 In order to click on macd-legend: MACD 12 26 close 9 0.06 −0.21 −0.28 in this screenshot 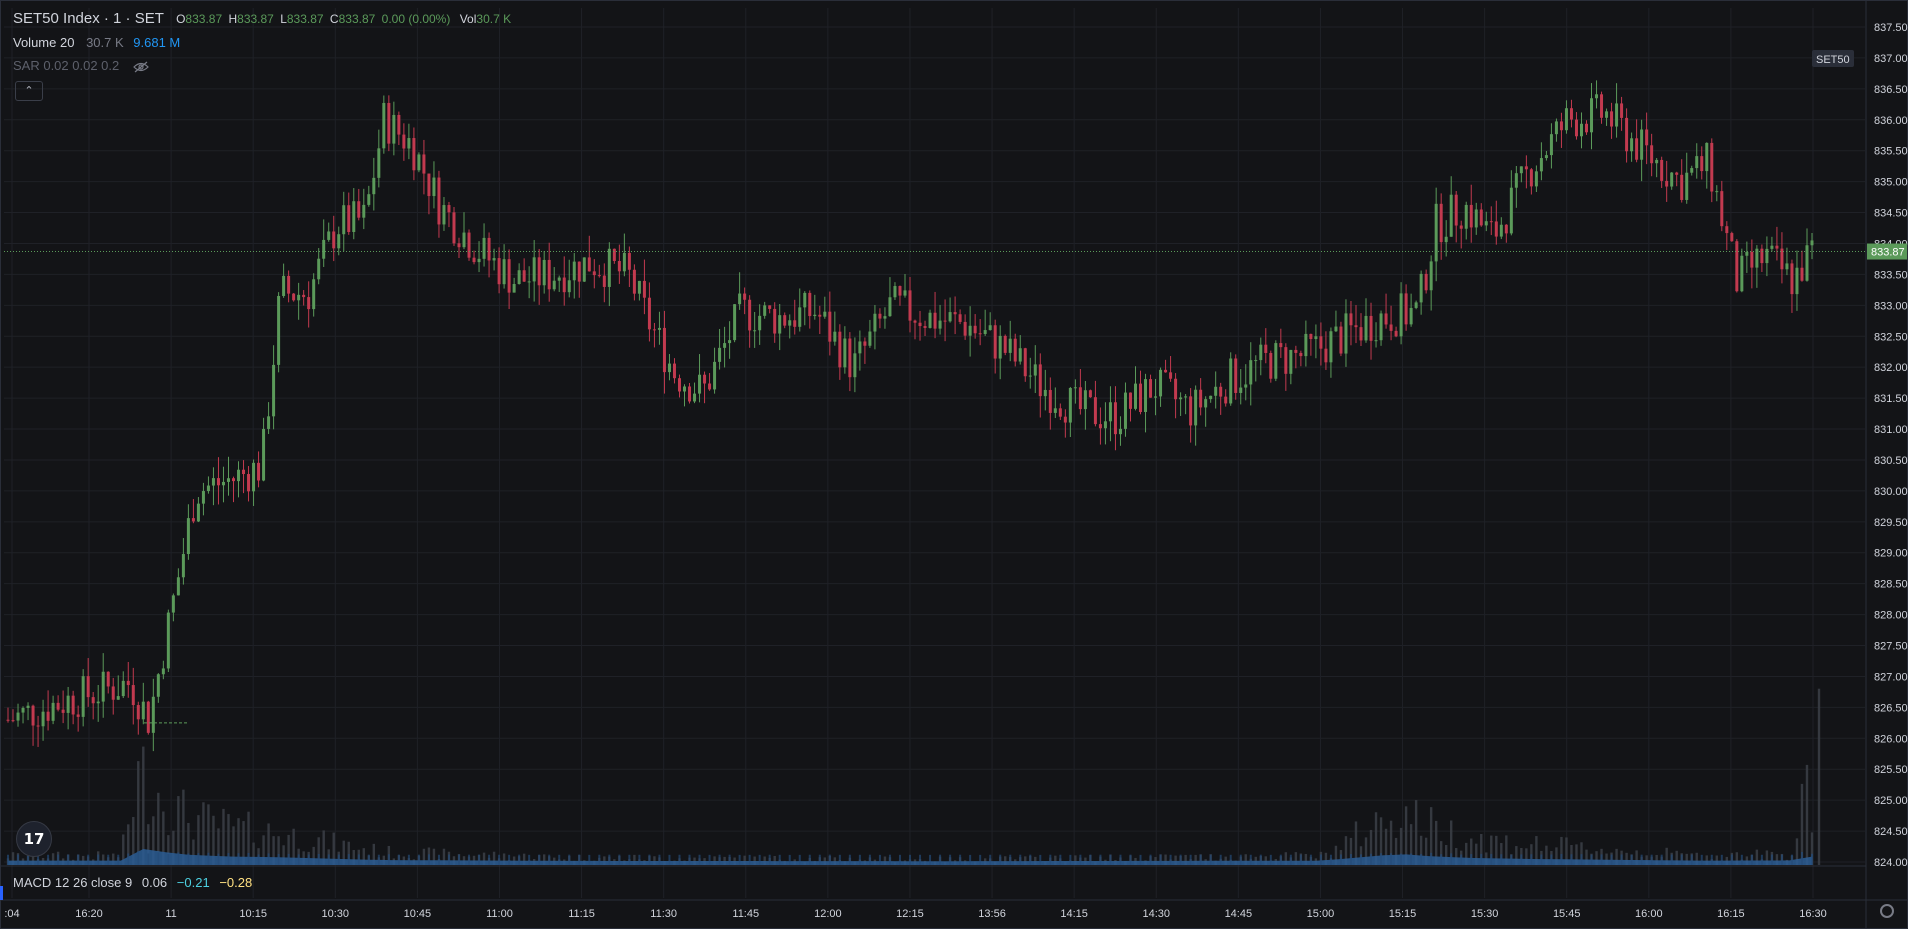, I will do `click(132, 882)`.